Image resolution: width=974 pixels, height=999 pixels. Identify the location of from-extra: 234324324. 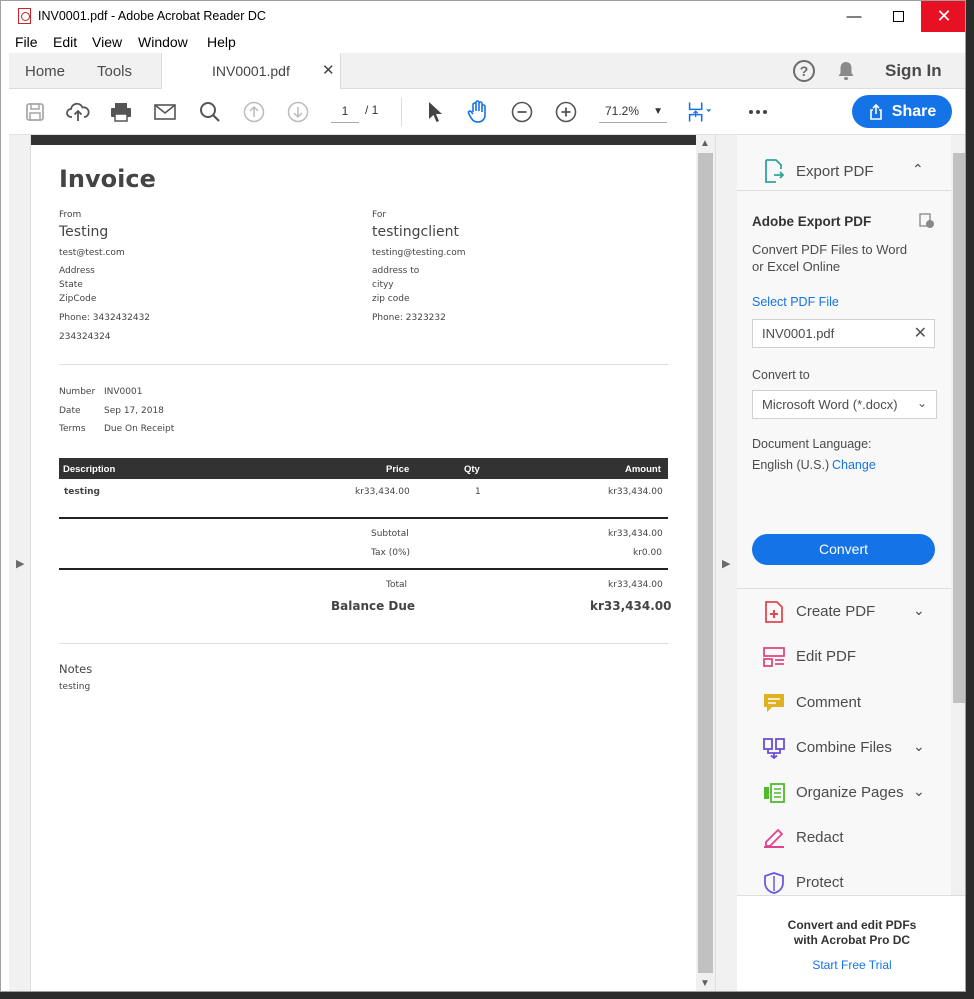
(85, 337).